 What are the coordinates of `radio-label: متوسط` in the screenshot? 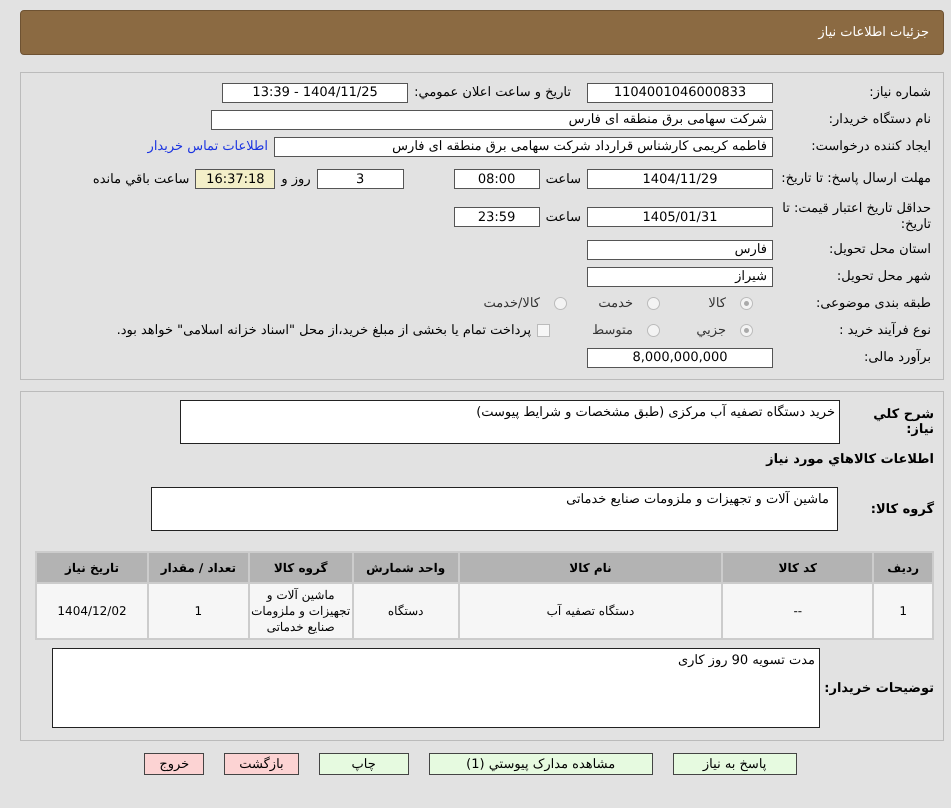 It's located at (612, 330).